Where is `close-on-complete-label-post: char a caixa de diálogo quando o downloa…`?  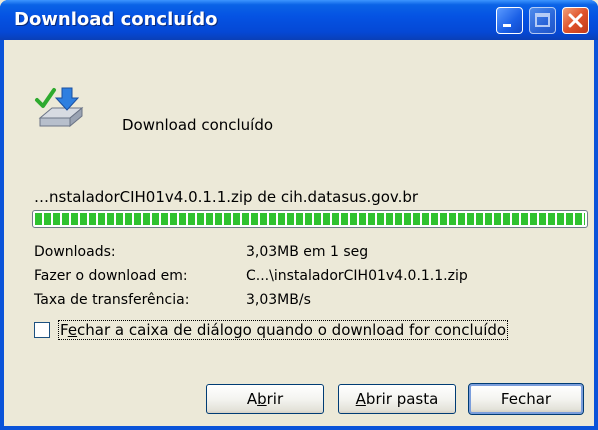 close-on-complete-label-post: char a caixa de diálogo quando o downloa… is located at coordinates (292, 330).